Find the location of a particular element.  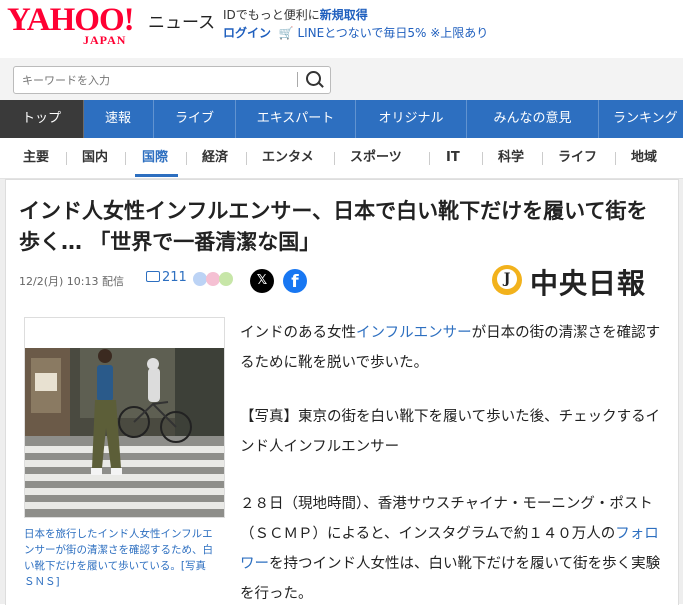

category-region: 地域 is located at coordinates (644, 158).